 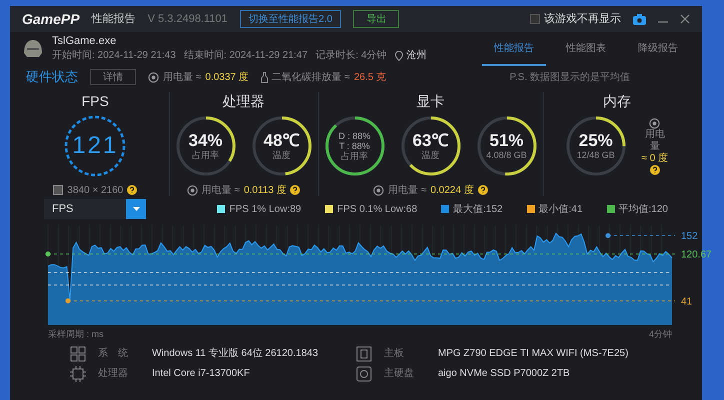 I want to click on chip-icon, so click(x=78, y=374).